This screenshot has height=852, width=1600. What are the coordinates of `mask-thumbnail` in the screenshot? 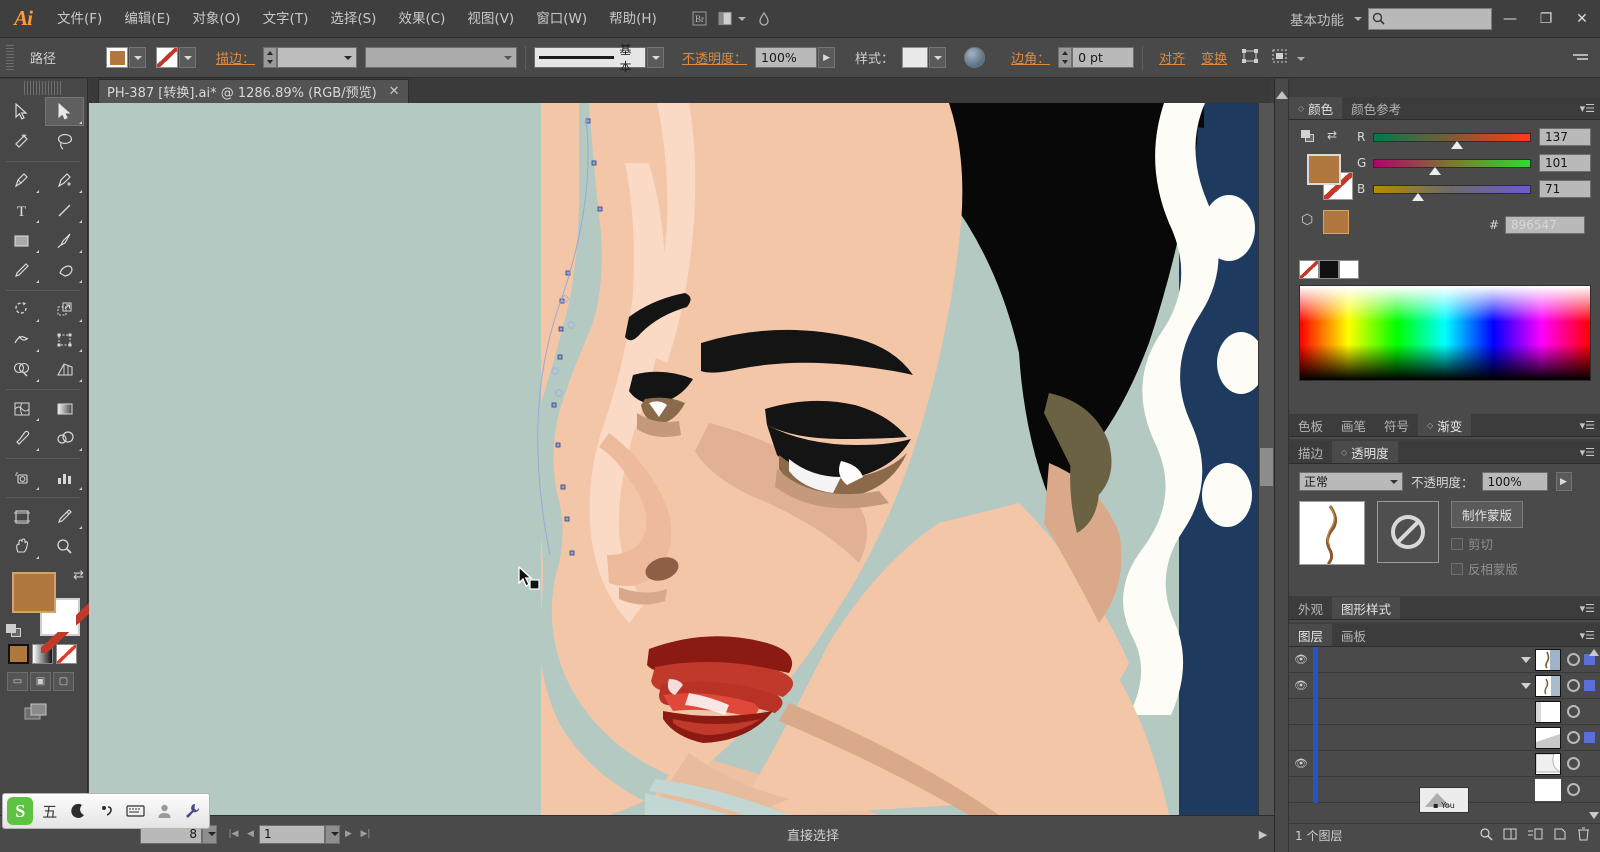 It's located at (1408, 532).